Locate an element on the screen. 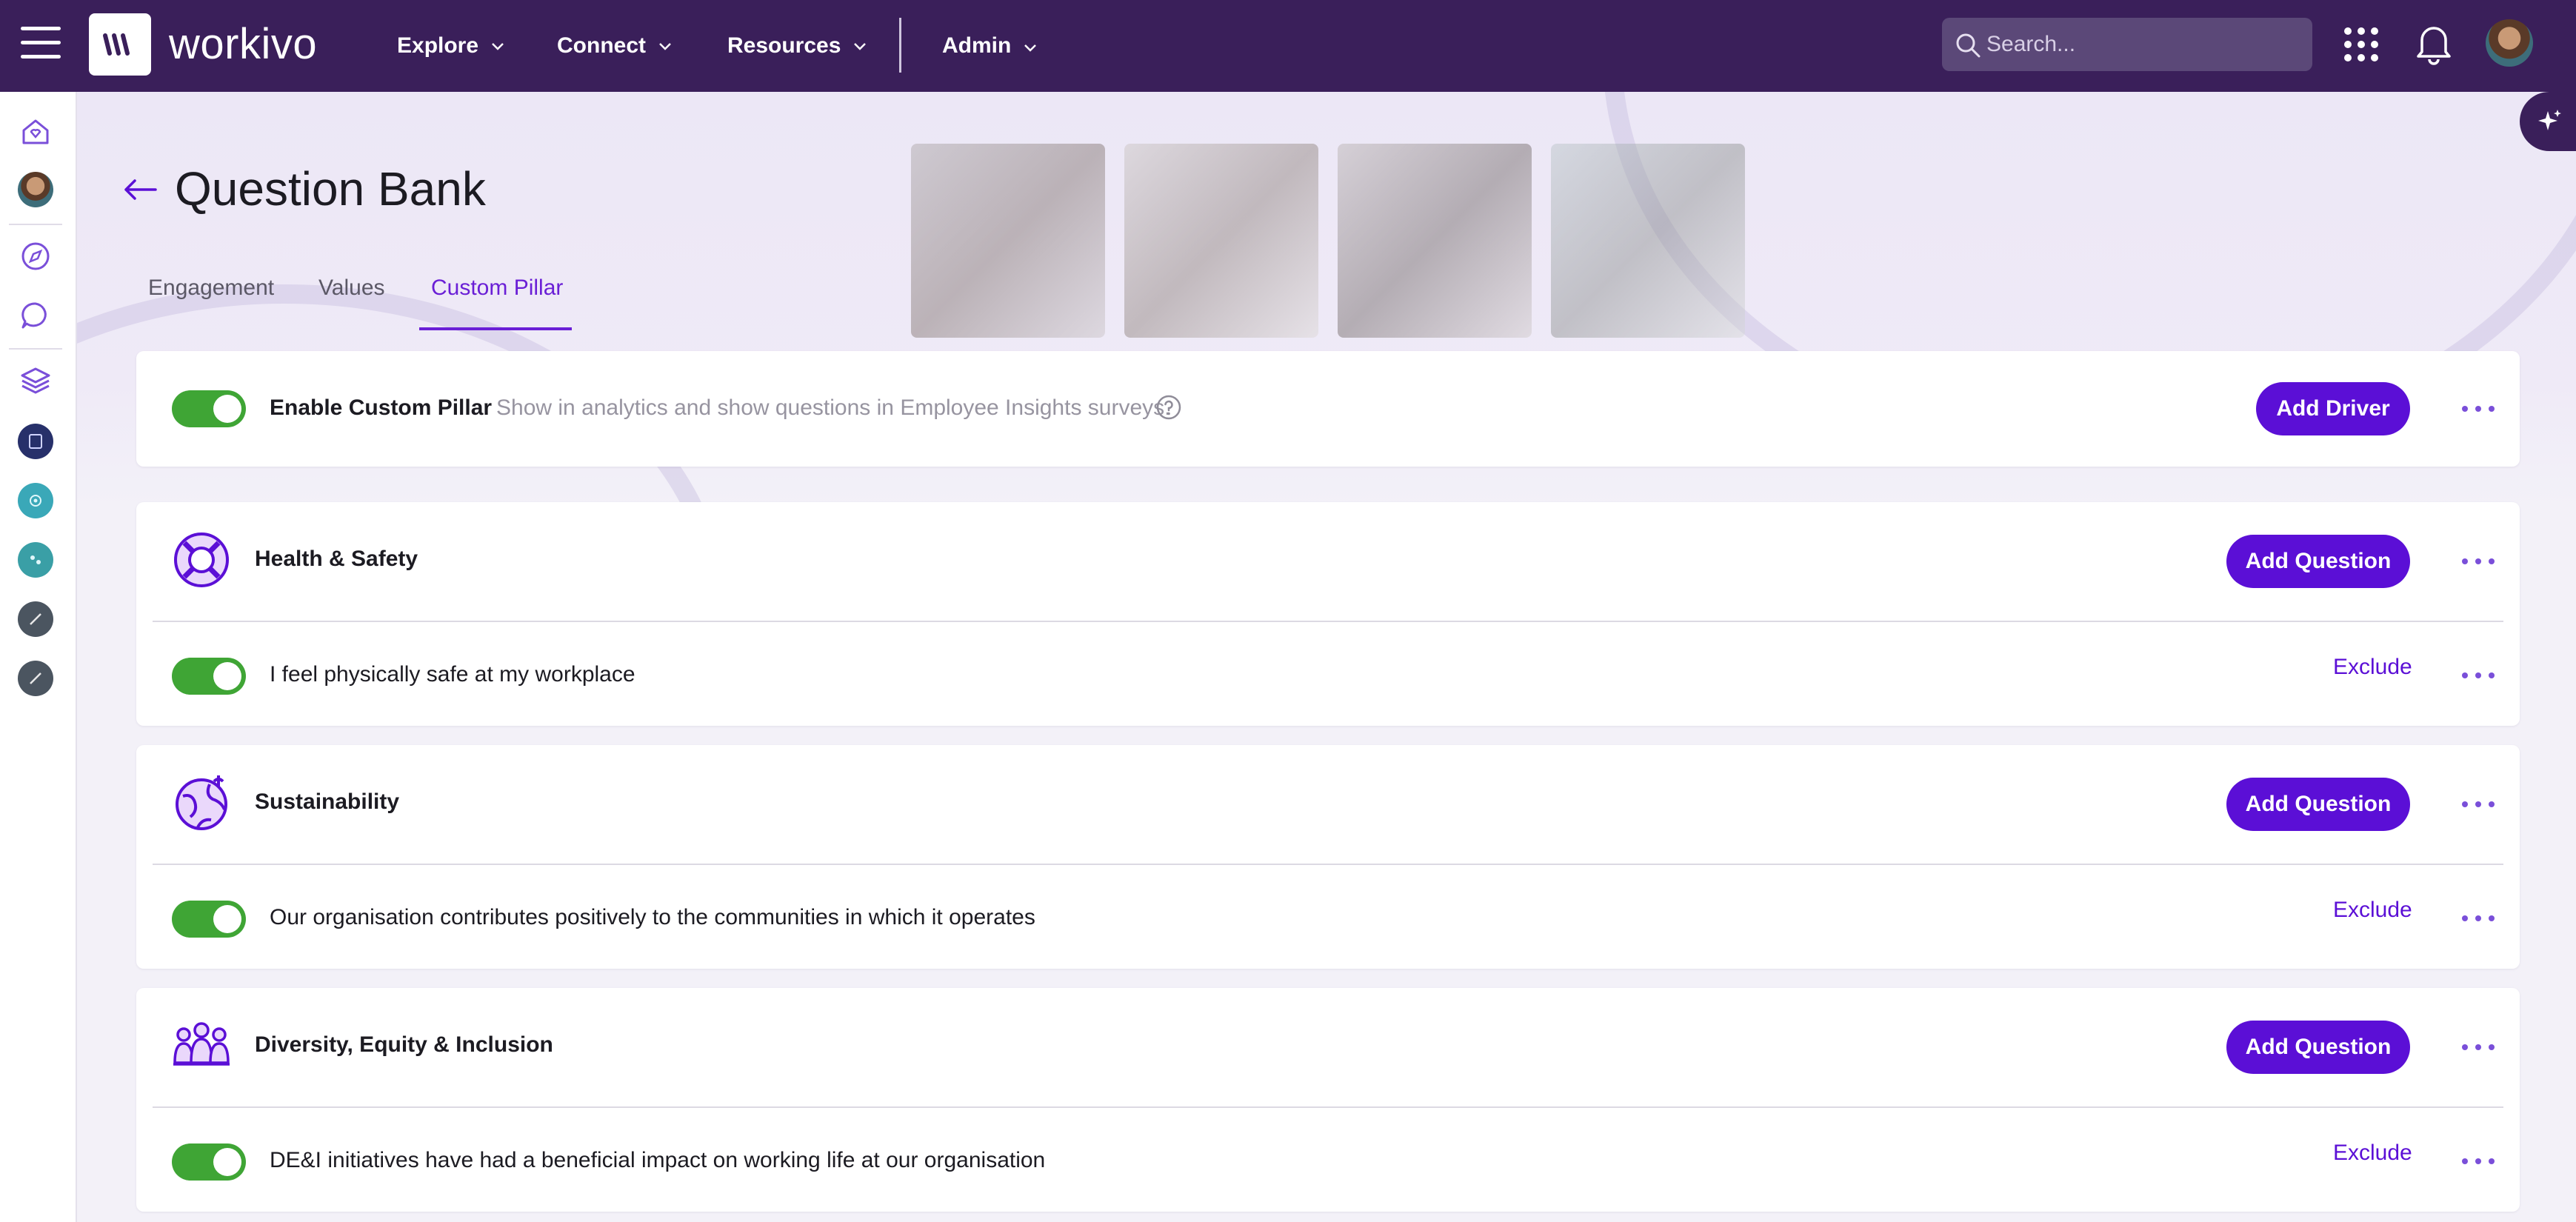  people-icon is located at coordinates (201, 1045).